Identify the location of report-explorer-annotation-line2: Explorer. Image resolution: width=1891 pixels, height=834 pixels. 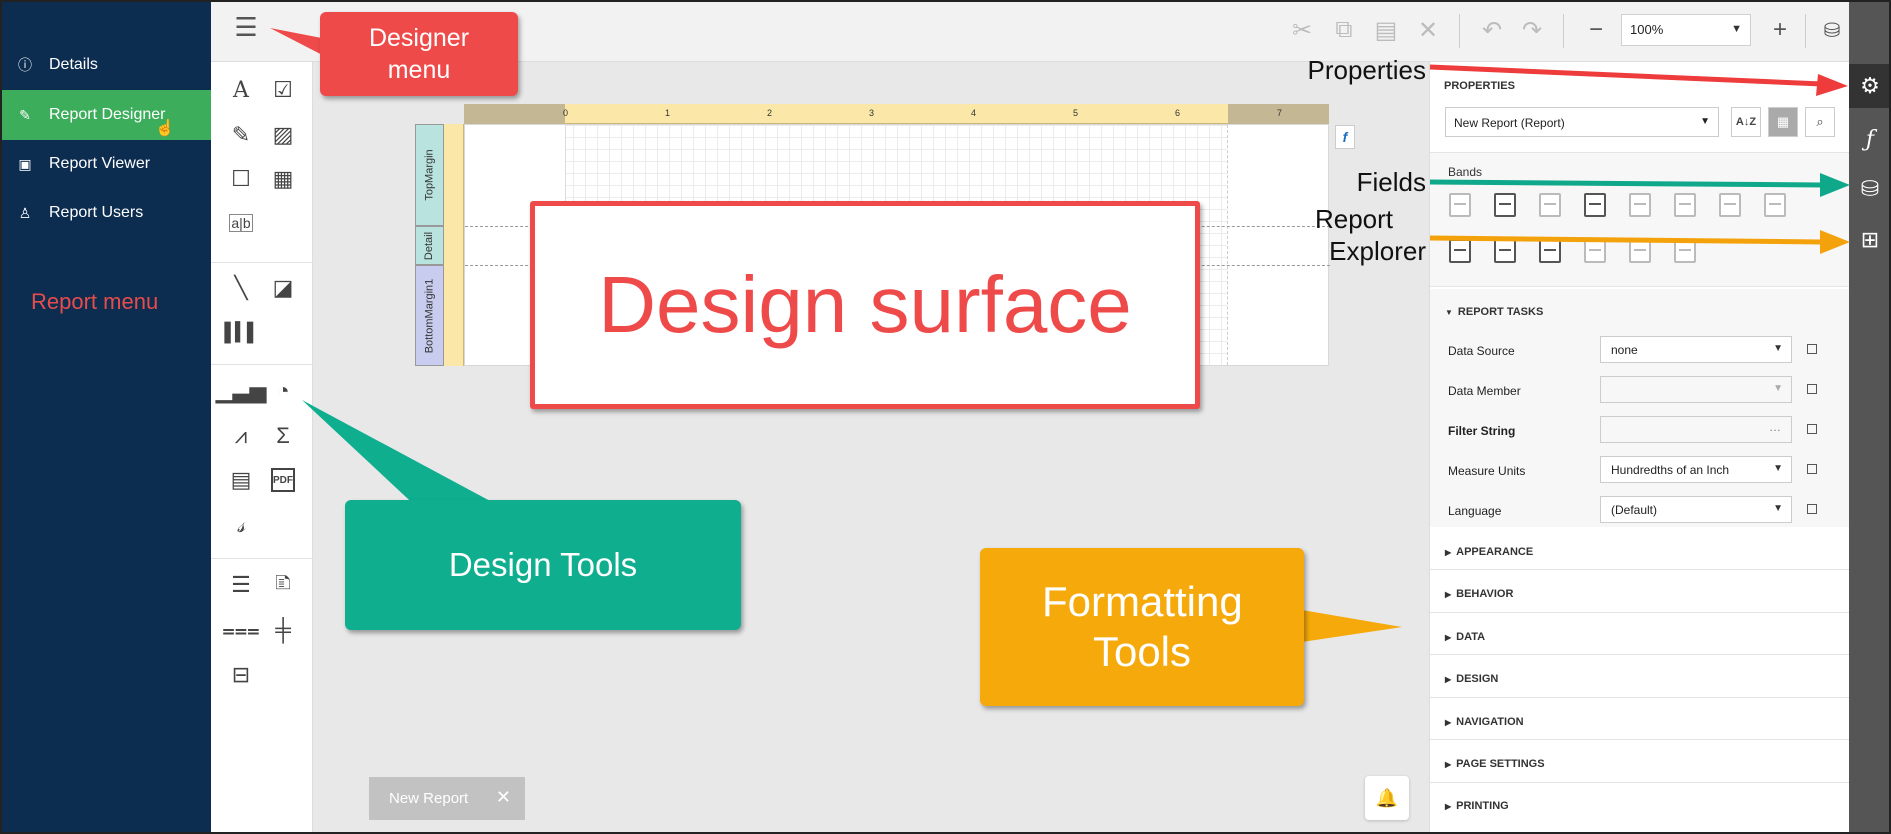
(1377, 251).